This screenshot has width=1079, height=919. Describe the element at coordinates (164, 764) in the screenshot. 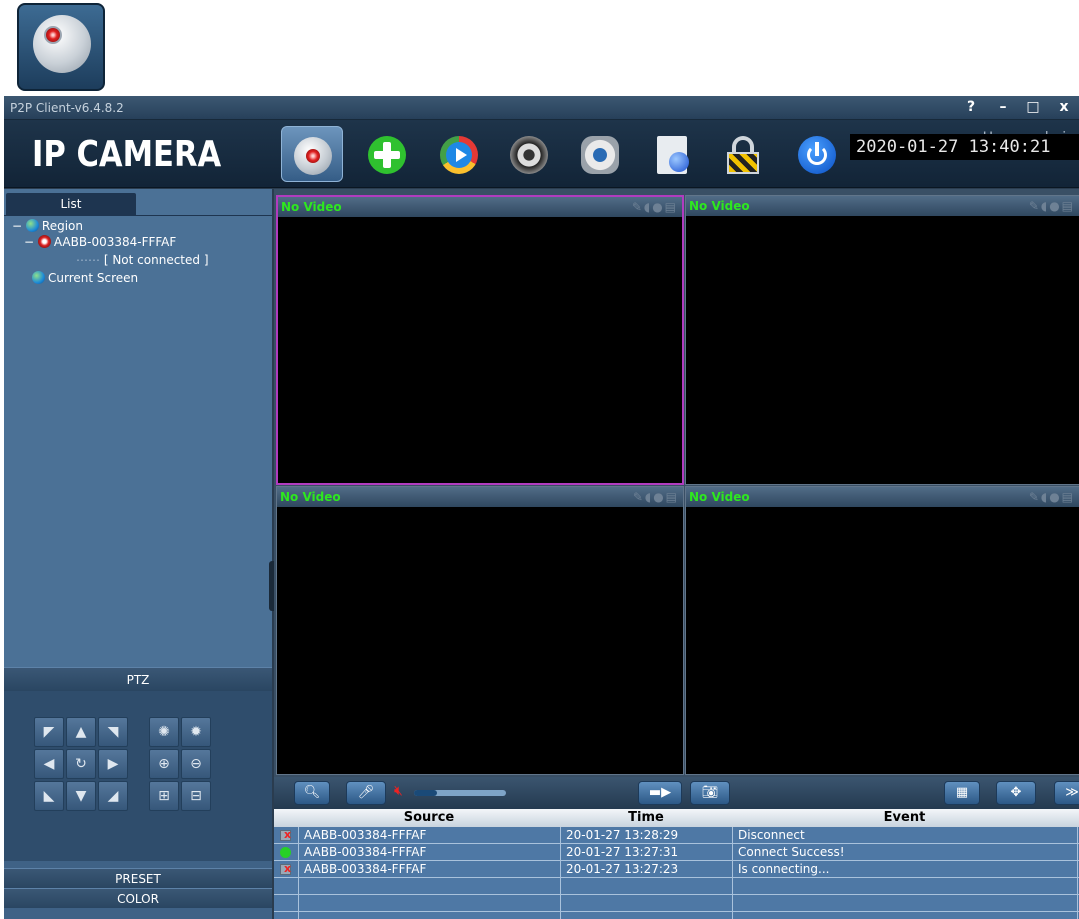

I see `focus-near-button: ⊕` at that location.